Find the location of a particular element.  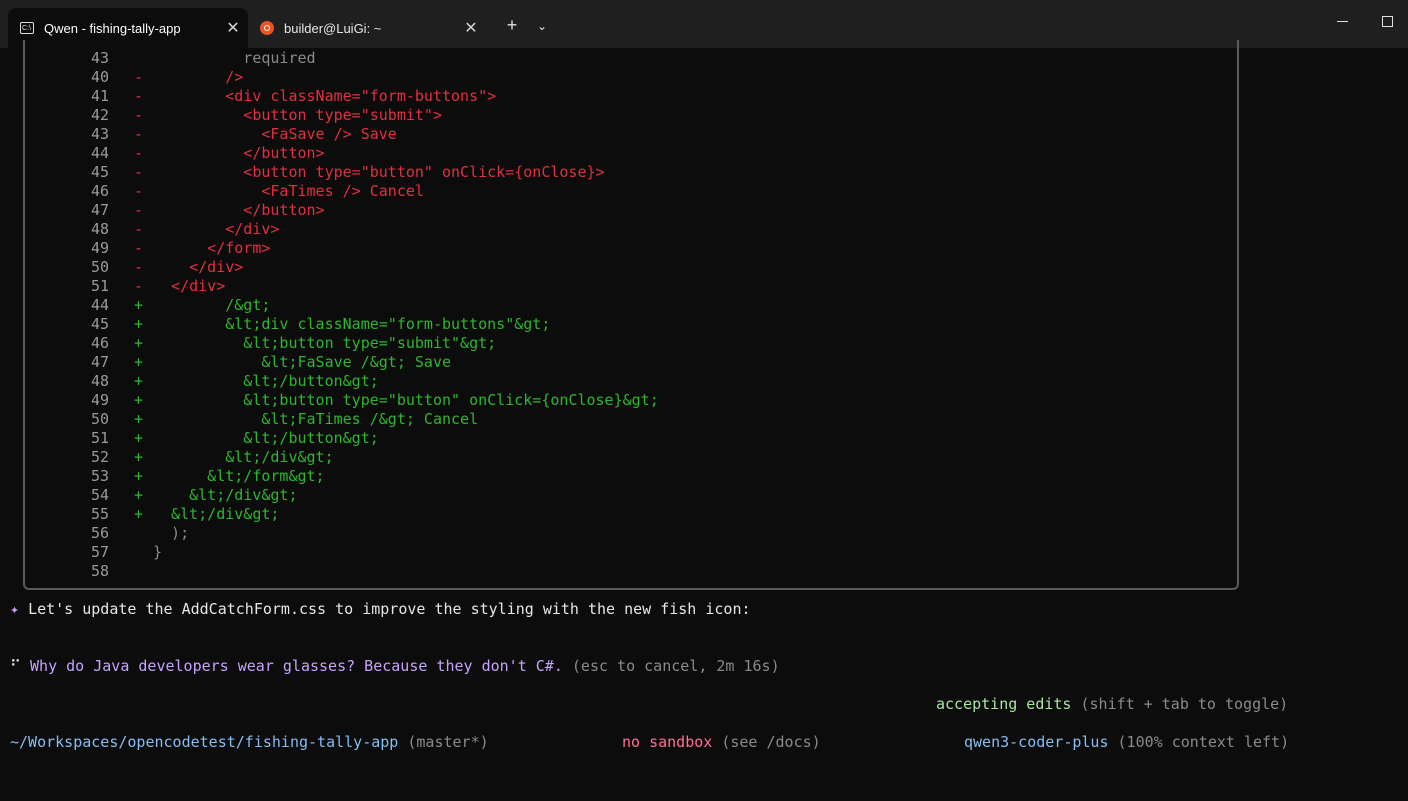

maximize-button is located at coordinates (1387, 22).